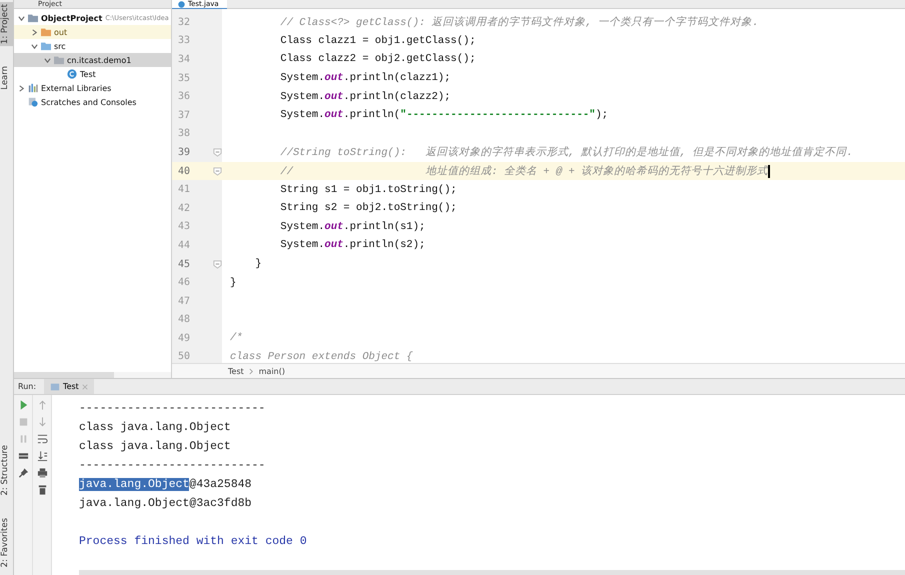  I want to click on breadcrumb-separator-icon, so click(251, 371).